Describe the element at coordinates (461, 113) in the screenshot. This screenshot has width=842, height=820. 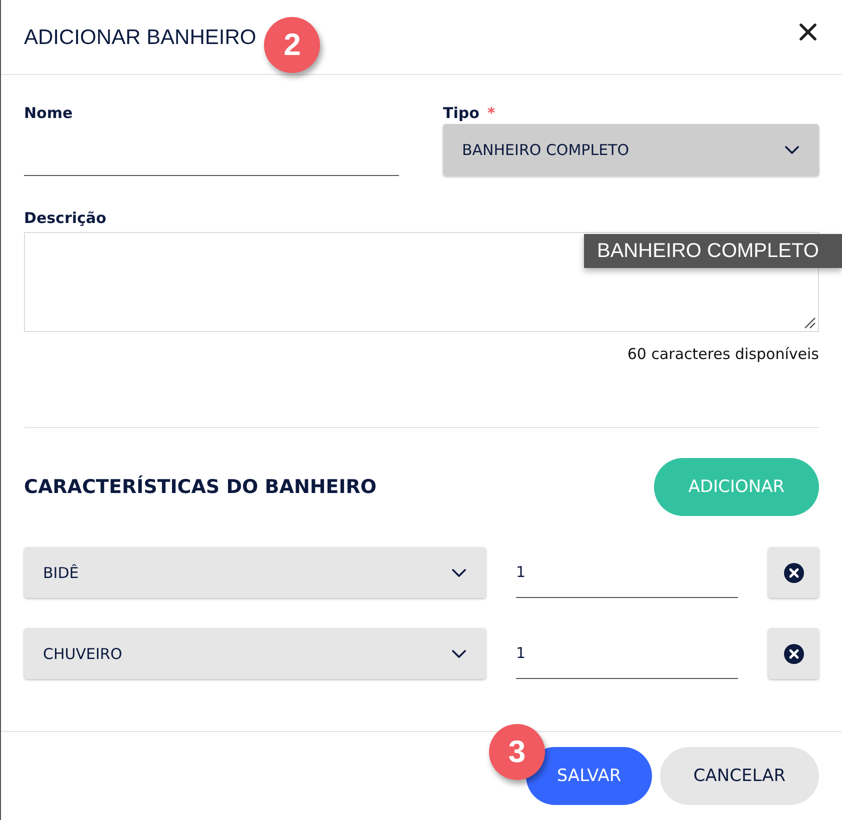
I see `field-label: Tipo` at that location.